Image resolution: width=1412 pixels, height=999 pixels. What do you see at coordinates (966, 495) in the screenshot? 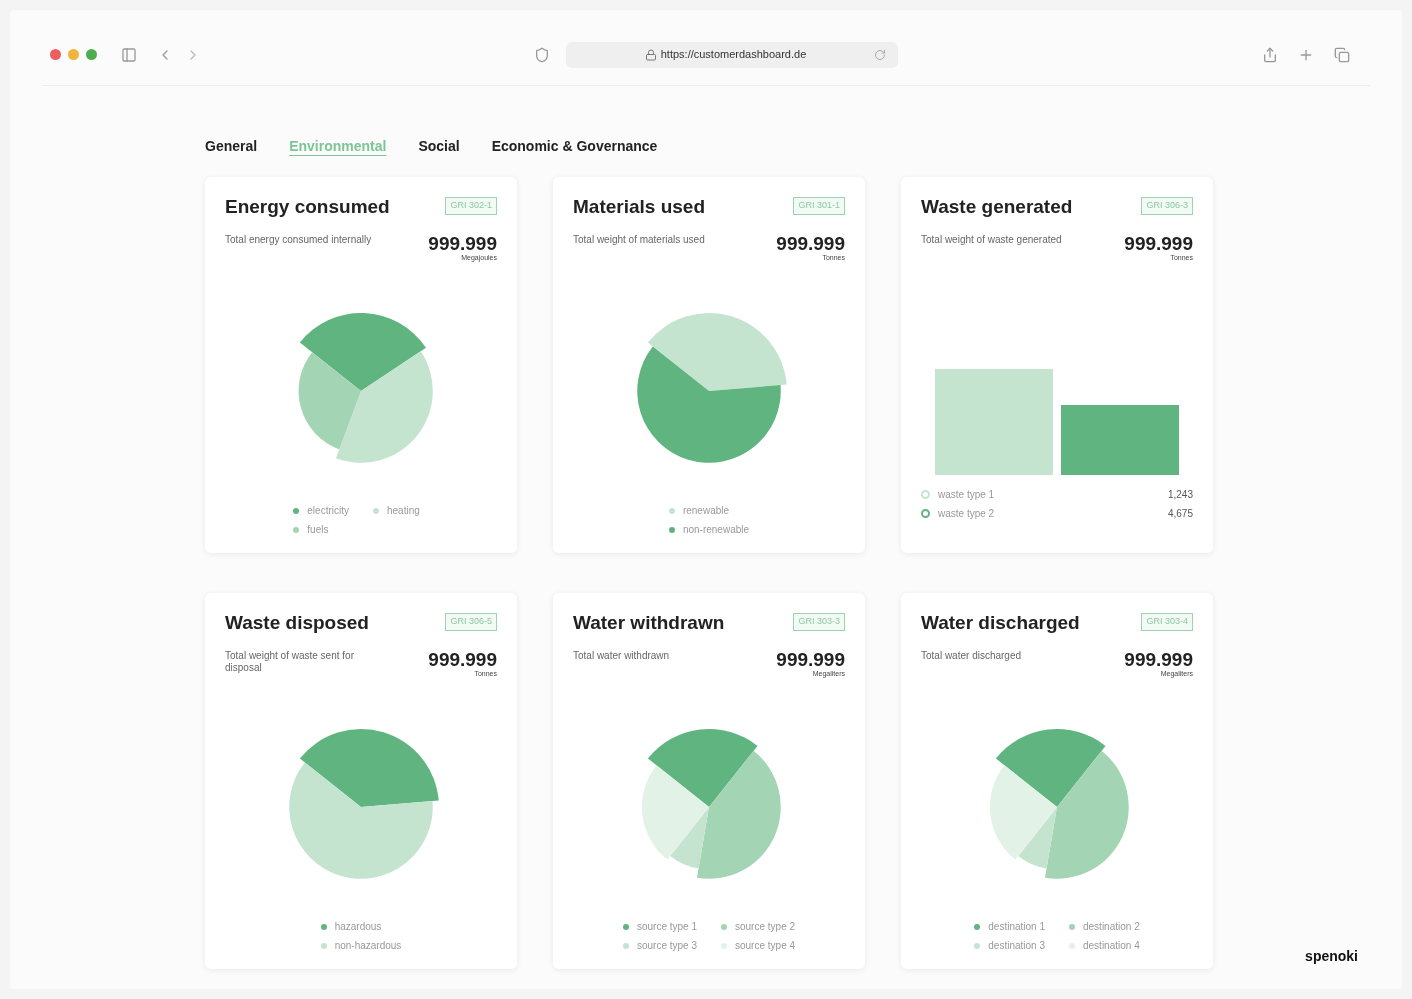
I see `legend-label: waste type 1` at bounding box center [966, 495].